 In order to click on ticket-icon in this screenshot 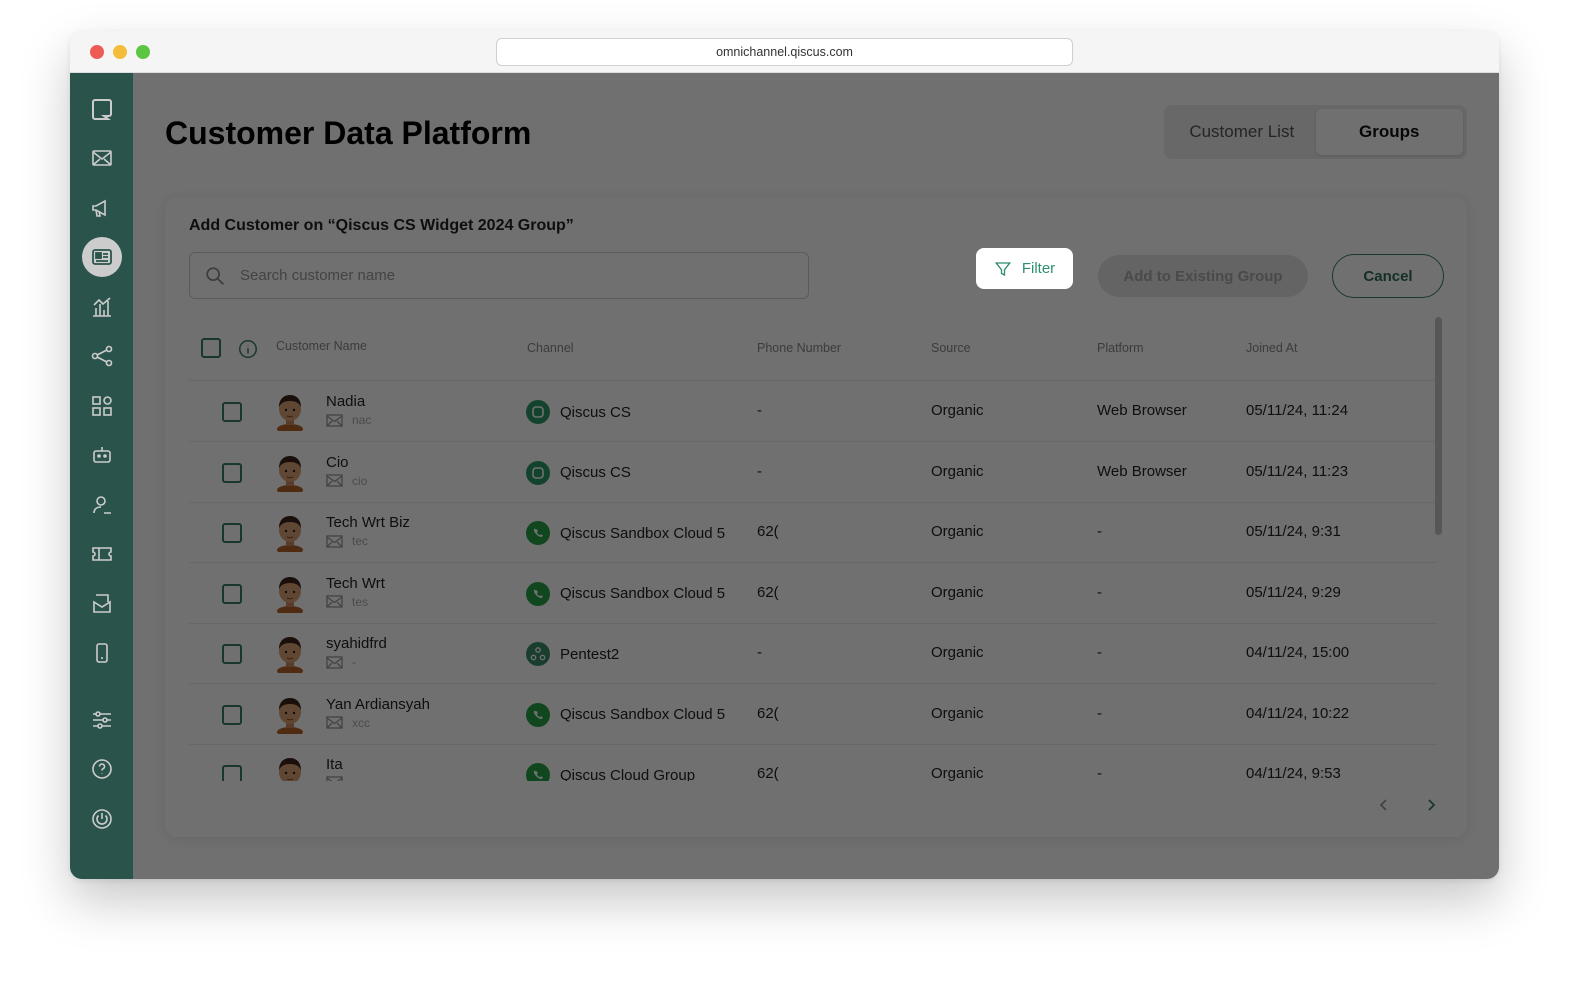, I will do `click(102, 554)`.